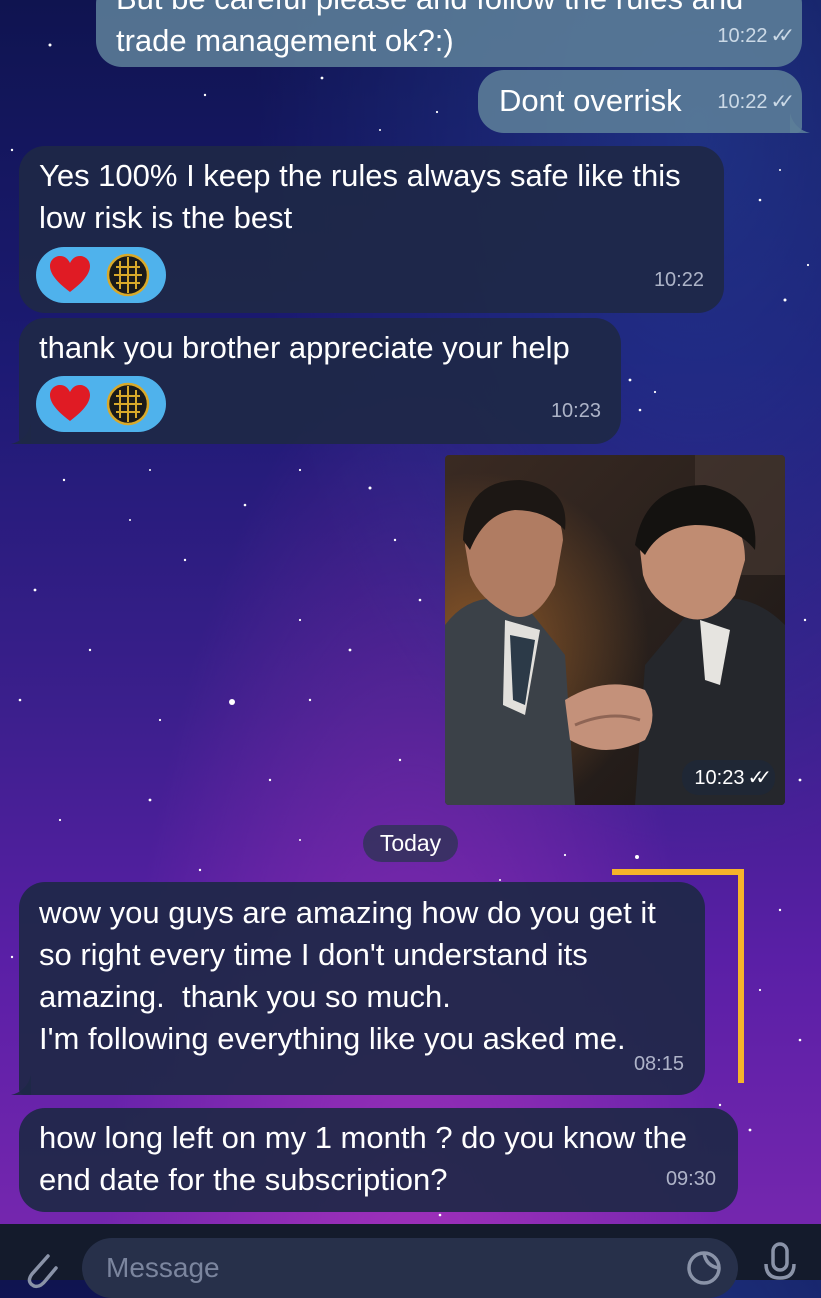 This screenshot has width=821, height=1298. Describe the element at coordinates (590, 100) in the screenshot. I see `message-text: Dont overrisk` at that location.